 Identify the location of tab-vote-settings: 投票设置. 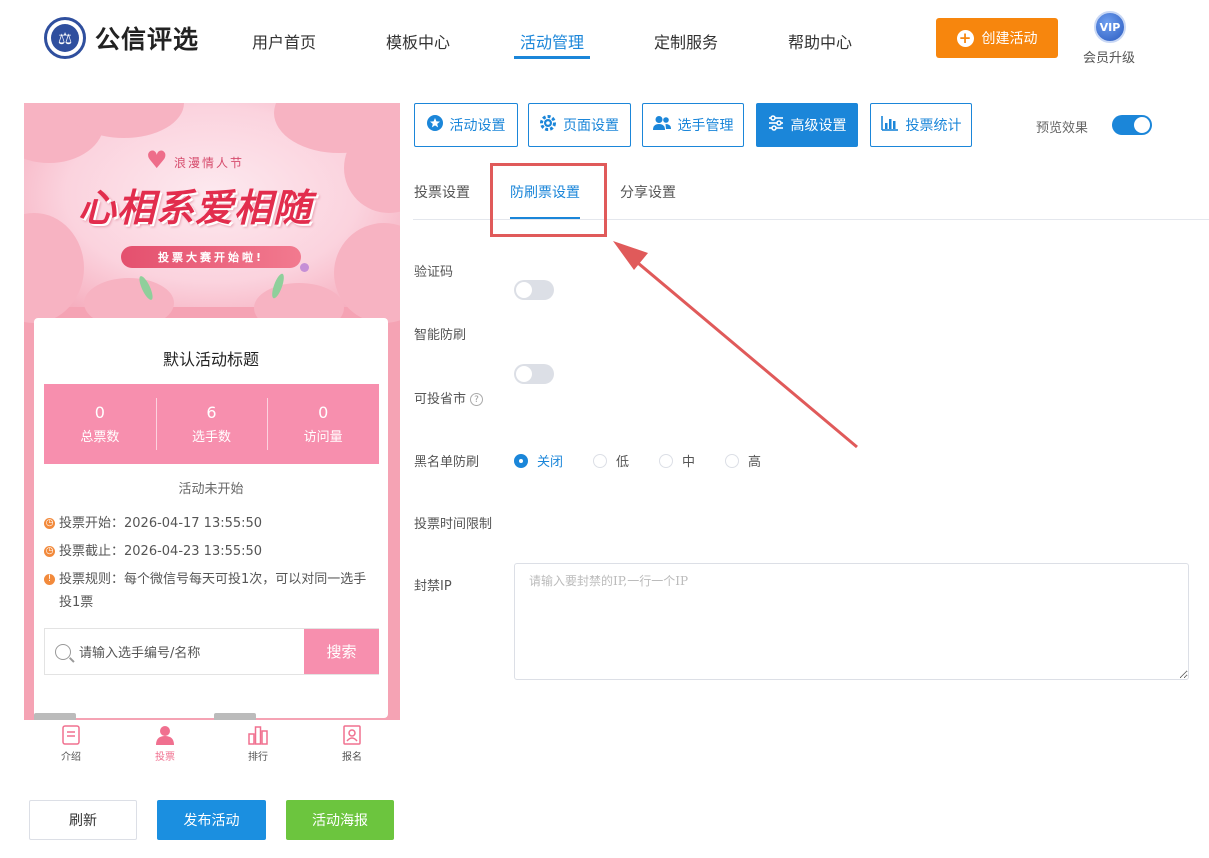
(442, 192).